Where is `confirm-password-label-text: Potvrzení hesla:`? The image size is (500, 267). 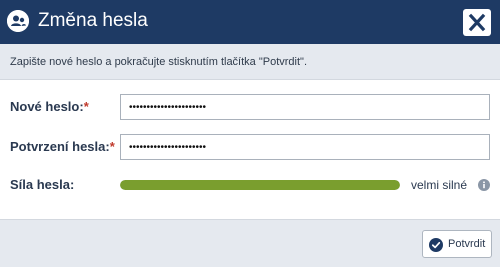 confirm-password-label-text: Potvrzení hesla: is located at coordinates (60, 146).